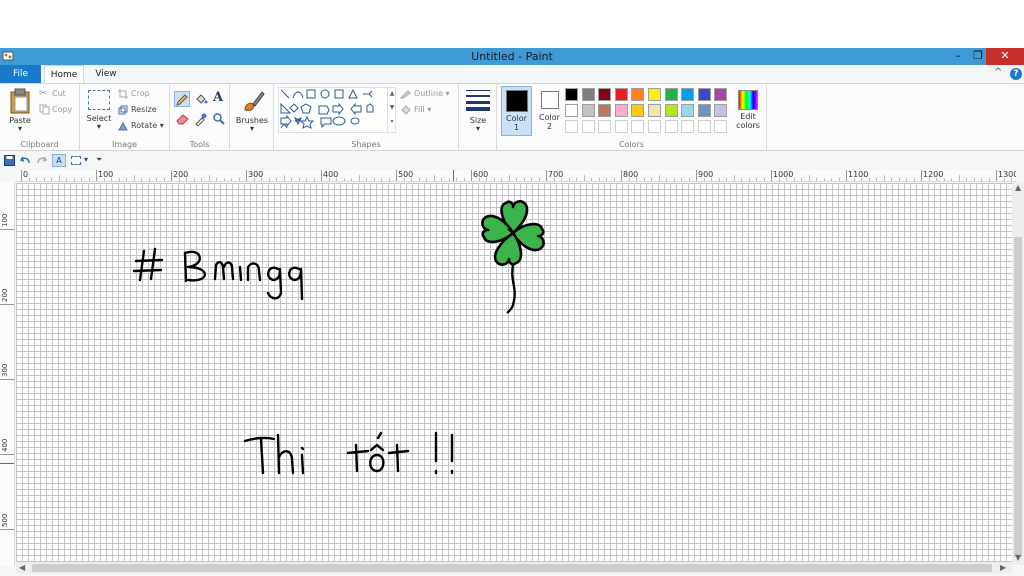  Describe the element at coordinates (140, 93) in the screenshot. I see `crop-button: Crop` at that location.